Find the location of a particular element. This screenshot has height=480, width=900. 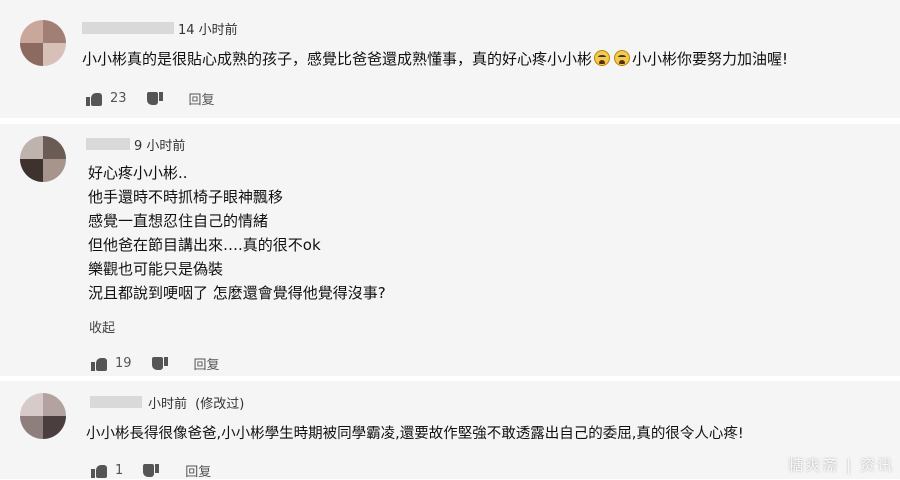

comment-line: 好心疼小小彬.. is located at coordinates (138, 173).